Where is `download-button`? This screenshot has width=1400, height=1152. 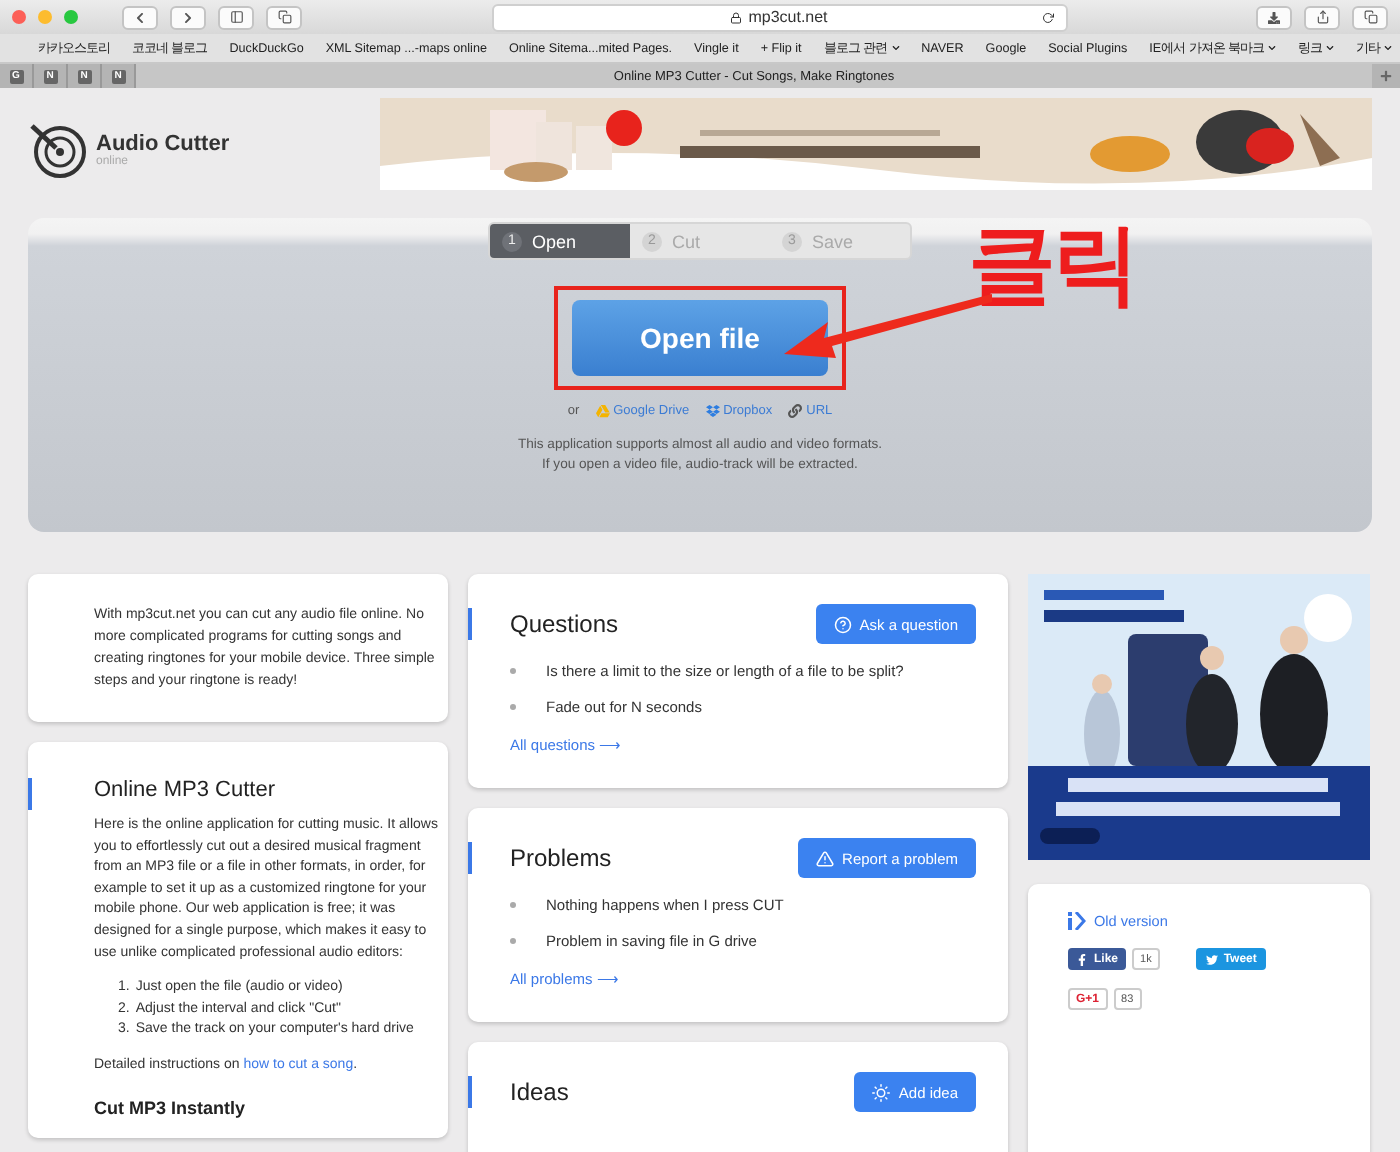 download-button is located at coordinates (1274, 17).